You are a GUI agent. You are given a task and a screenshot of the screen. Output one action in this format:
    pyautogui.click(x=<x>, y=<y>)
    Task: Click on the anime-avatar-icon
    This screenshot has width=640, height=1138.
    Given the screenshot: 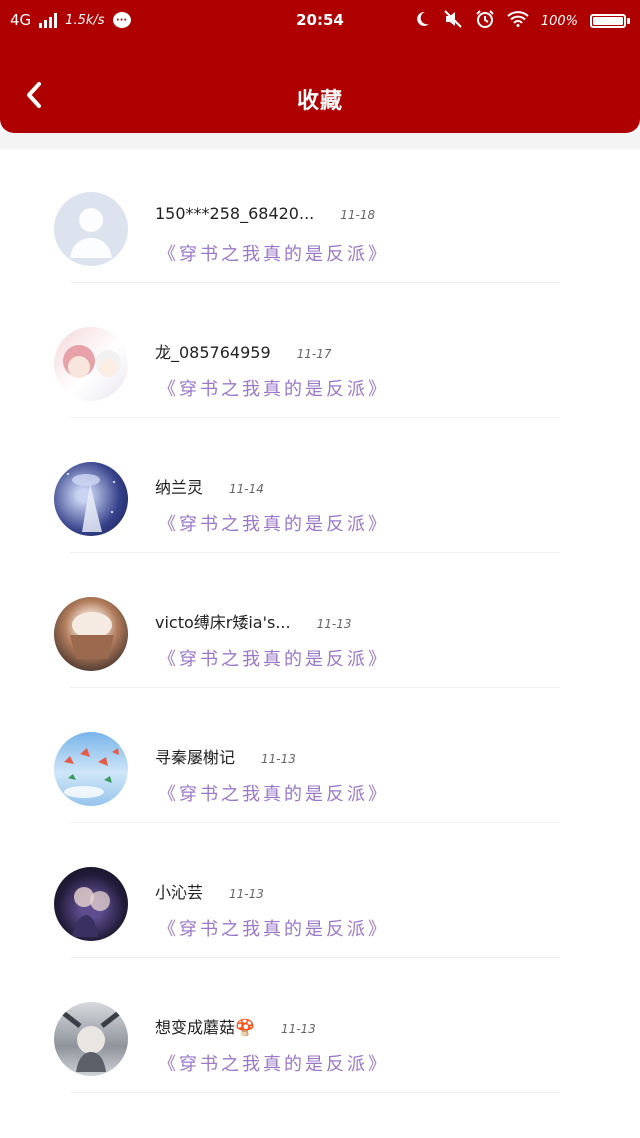 What is the action you would take?
    pyautogui.click(x=92, y=361)
    